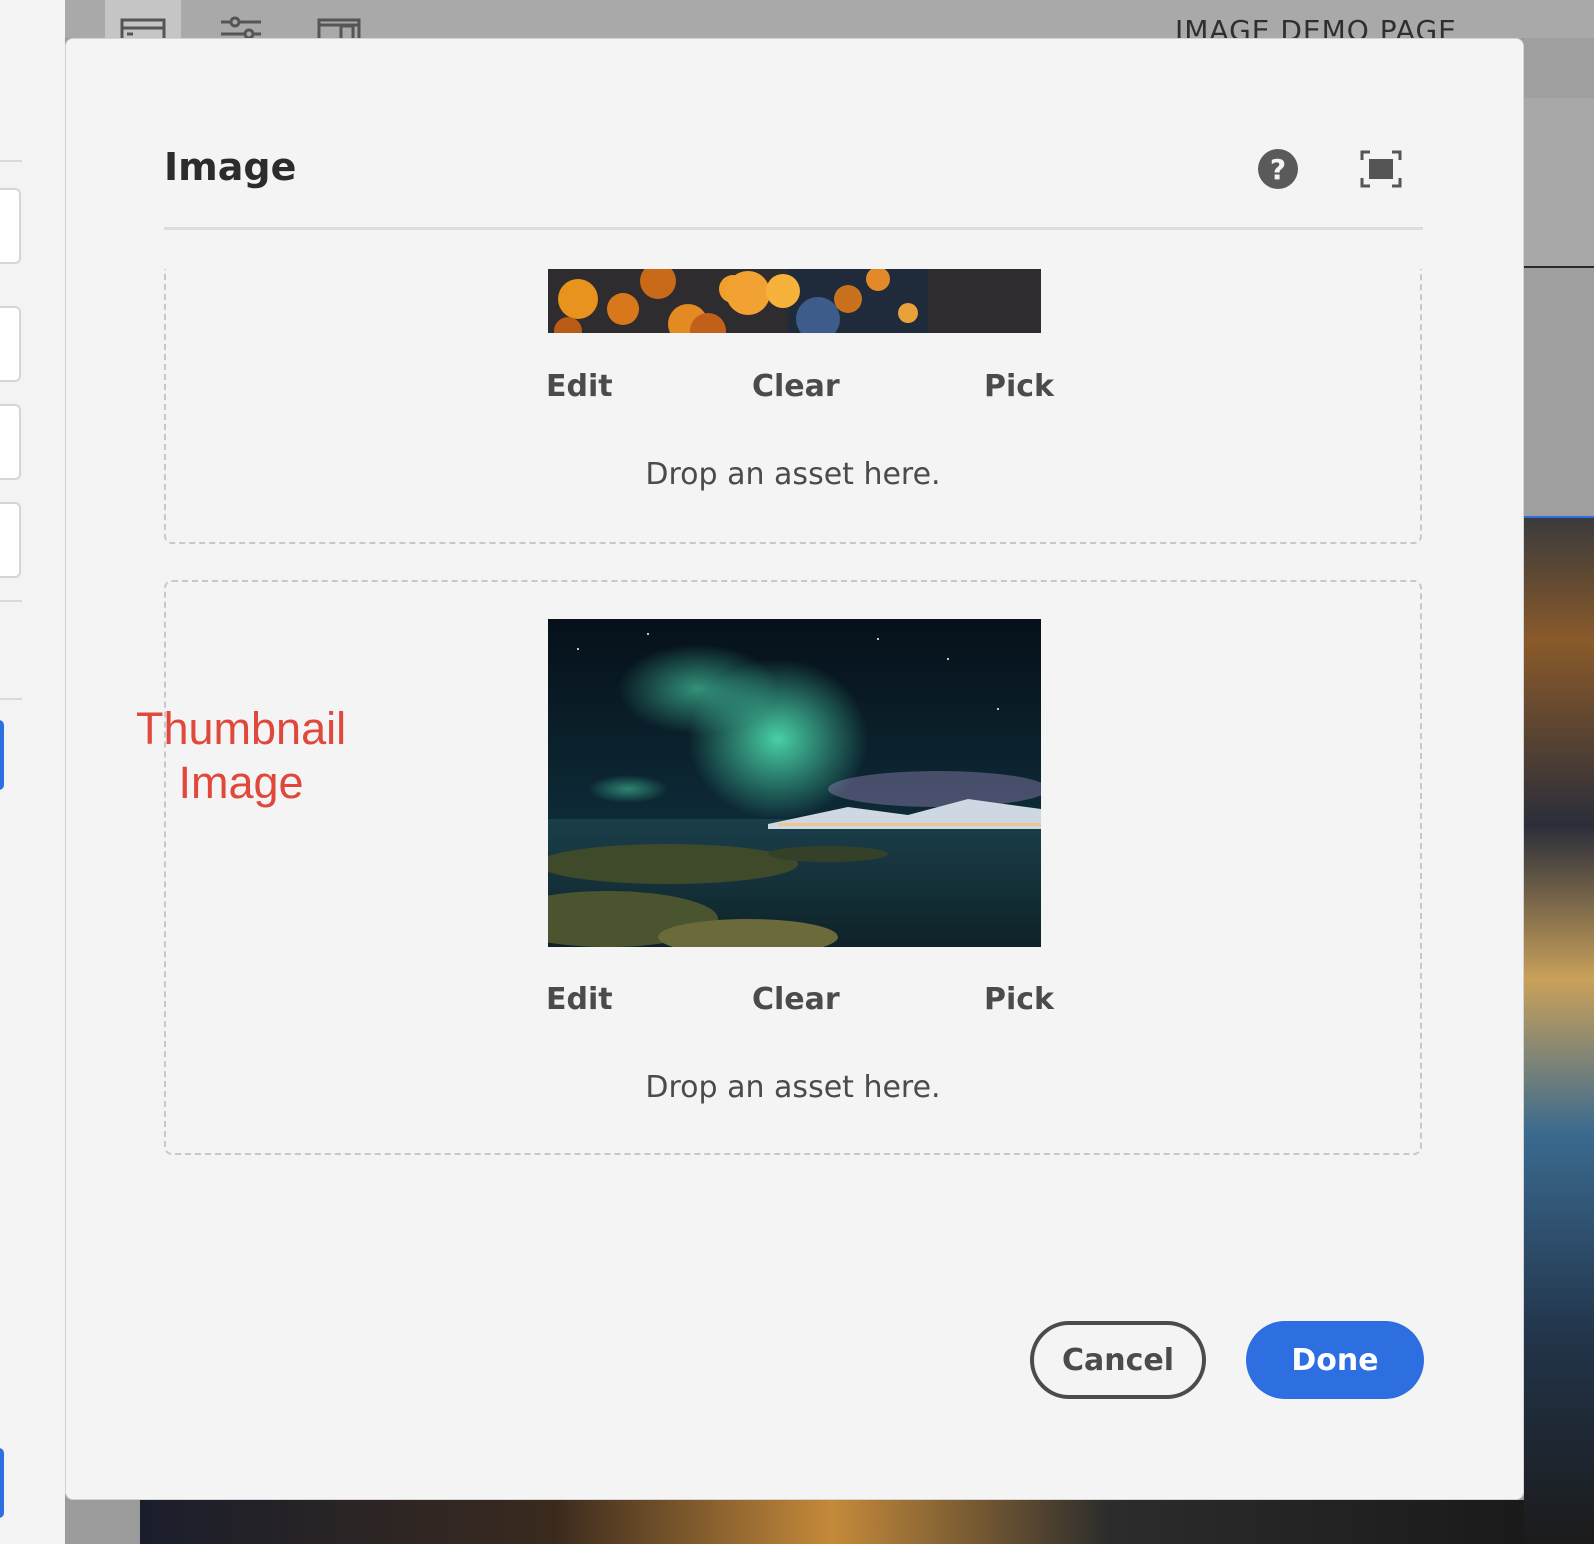 The width and height of the screenshot is (1594, 1544). Describe the element at coordinates (241, 19) in the screenshot. I see `properties-sliders-icon` at that location.